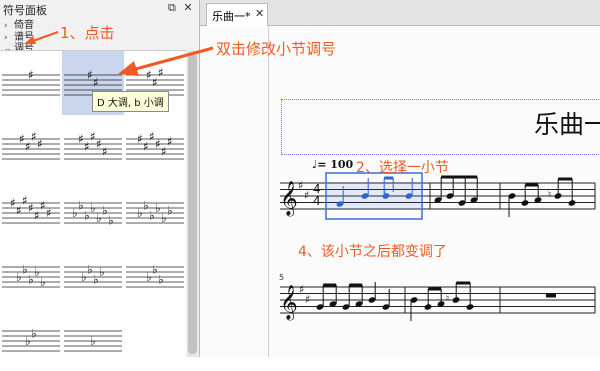 The image size is (600, 371). I want to click on scrollbar-thumb, so click(192, 204).